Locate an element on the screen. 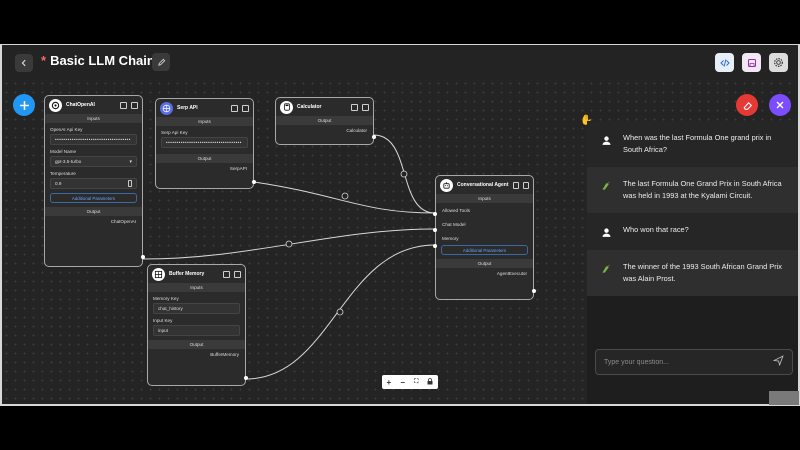 The height and width of the screenshot is (450, 800). node-header: Conversational Agent is located at coordinates (484, 185).